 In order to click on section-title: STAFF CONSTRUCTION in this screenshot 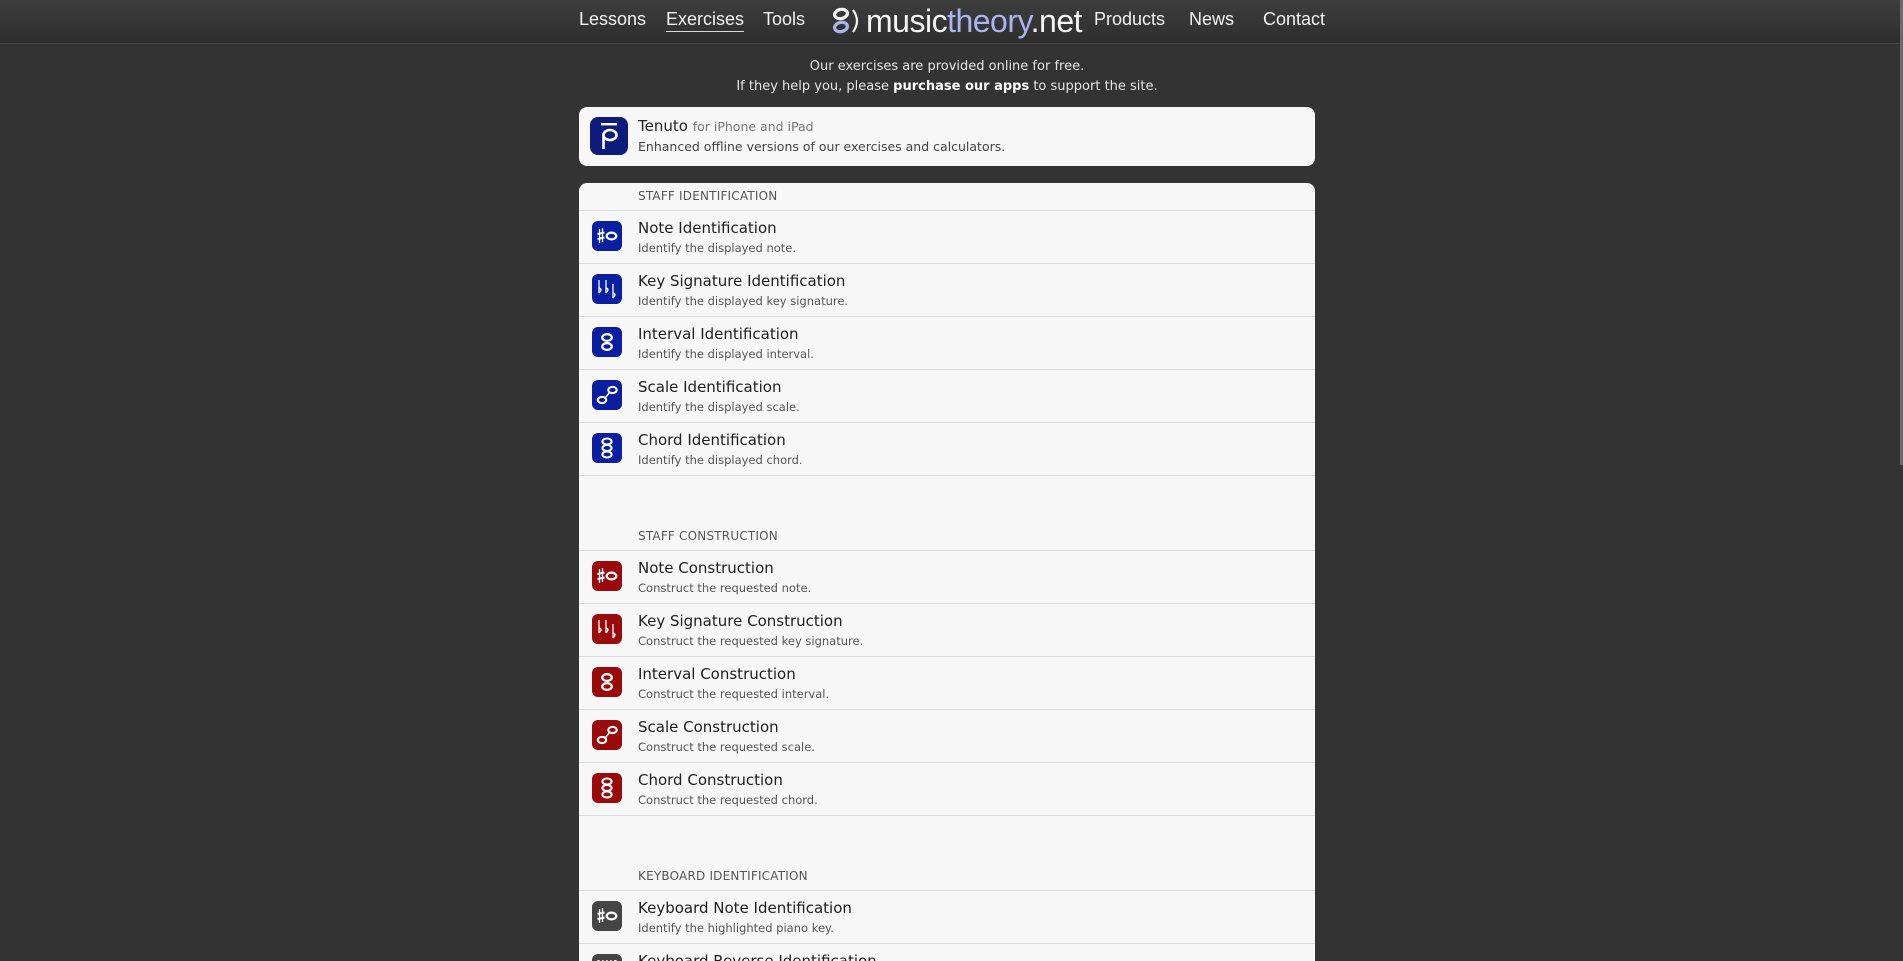, I will do `click(708, 536)`.